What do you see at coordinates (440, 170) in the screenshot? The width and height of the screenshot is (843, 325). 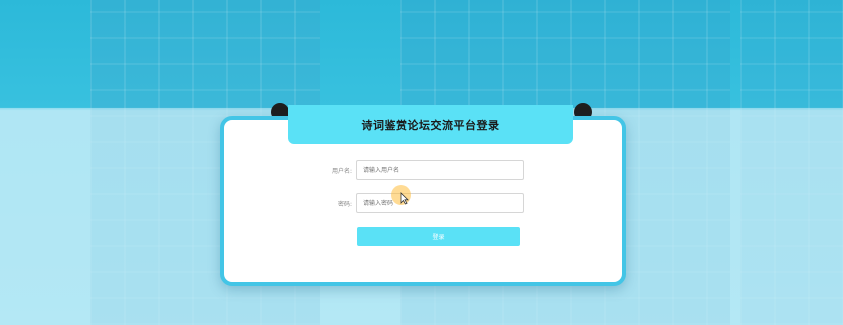 I see `username-input` at bounding box center [440, 170].